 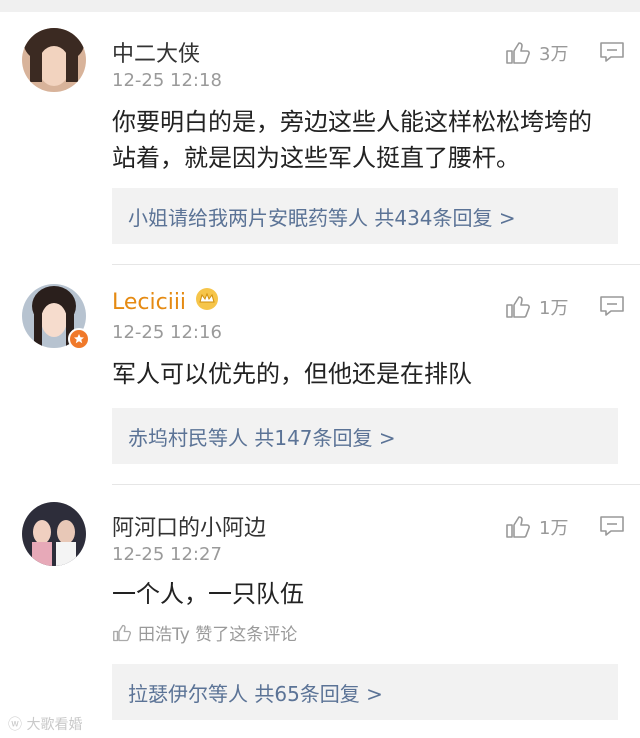 What do you see at coordinates (218, 635) in the screenshot?
I see `liked-by-text: 田浩Ty 赞了这条评论` at bounding box center [218, 635].